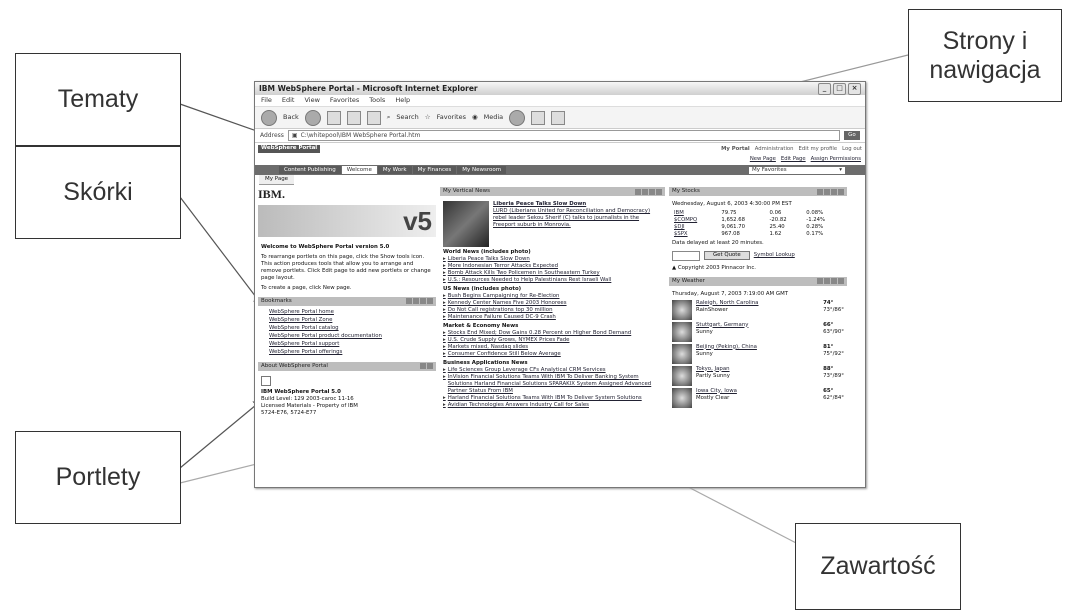 The image size is (1068, 611). What do you see at coordinates (763, 160) in the screenshot?
I see `link-new-page: New Page` at bounding box center [763, 160].